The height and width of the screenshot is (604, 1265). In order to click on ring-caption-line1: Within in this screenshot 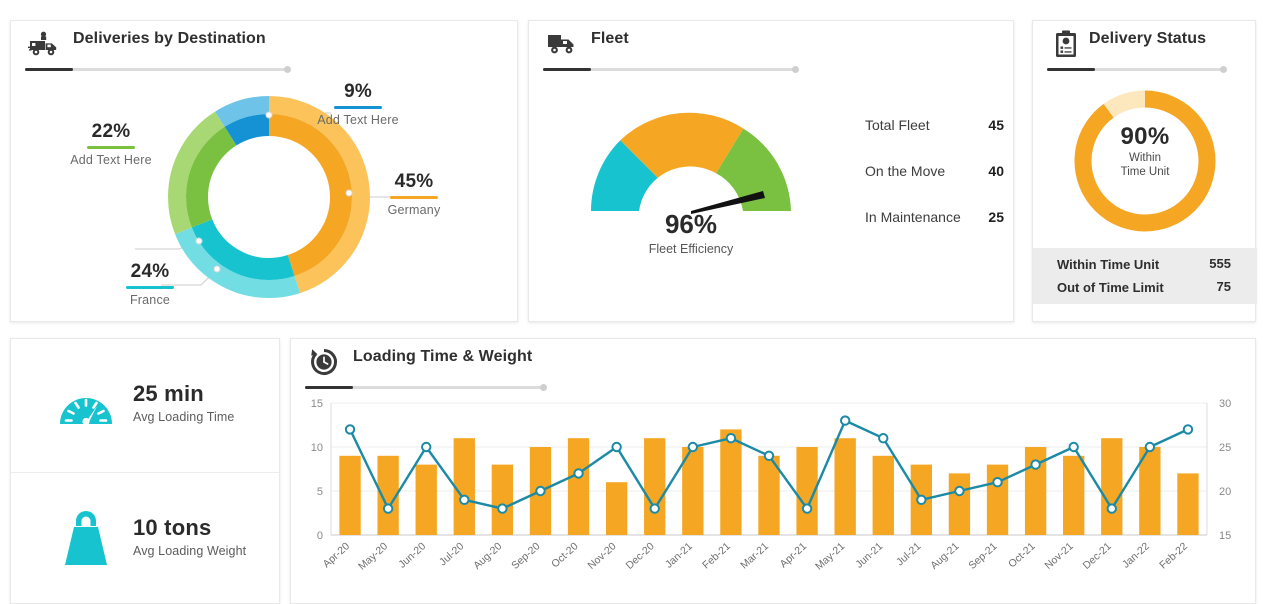, I will do `click(1145, 158)`.